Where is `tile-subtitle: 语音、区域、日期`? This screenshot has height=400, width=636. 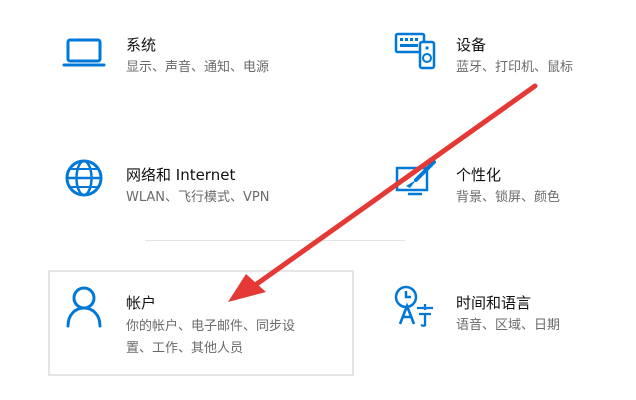
tile-subtitle: 语音、区域、日期 is located at coordinates (508, 325).